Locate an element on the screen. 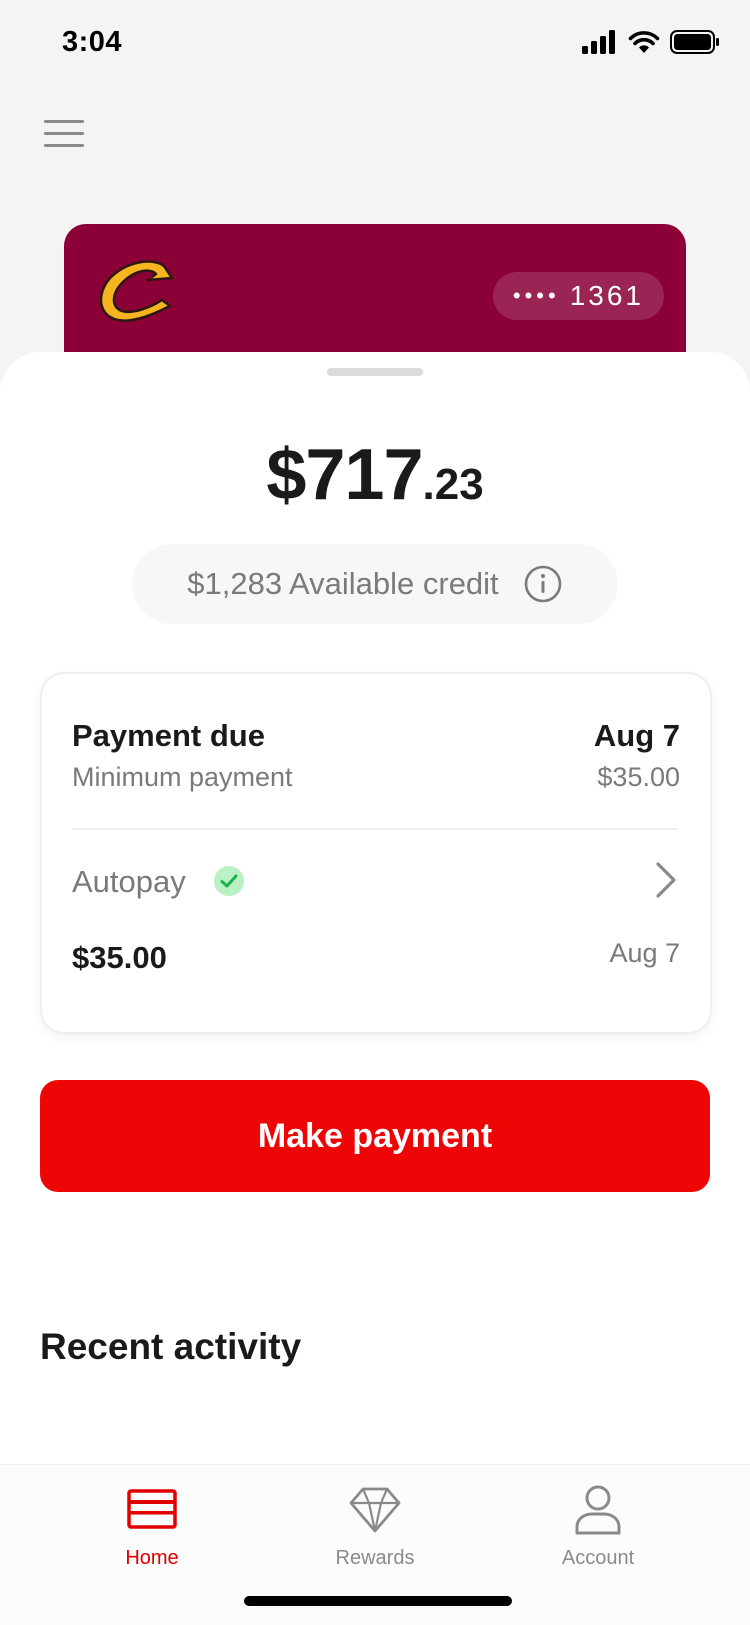  tab-home: Home is located at coordinates (152, 1533).